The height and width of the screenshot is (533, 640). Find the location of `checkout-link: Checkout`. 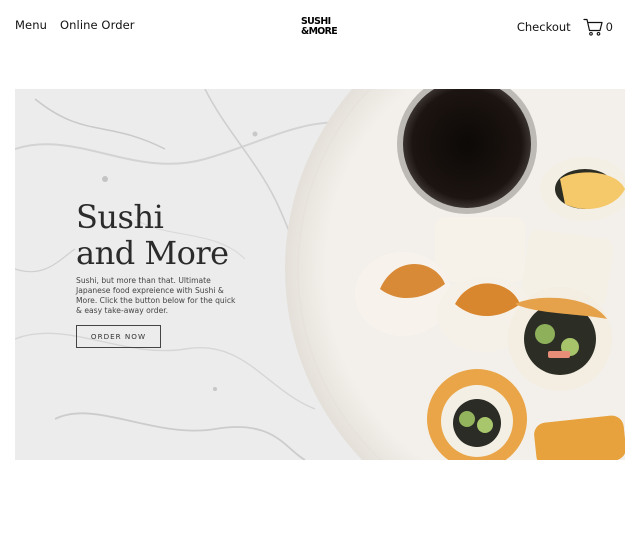

checkout-link: Checkout is located at coordinates (544, 27).